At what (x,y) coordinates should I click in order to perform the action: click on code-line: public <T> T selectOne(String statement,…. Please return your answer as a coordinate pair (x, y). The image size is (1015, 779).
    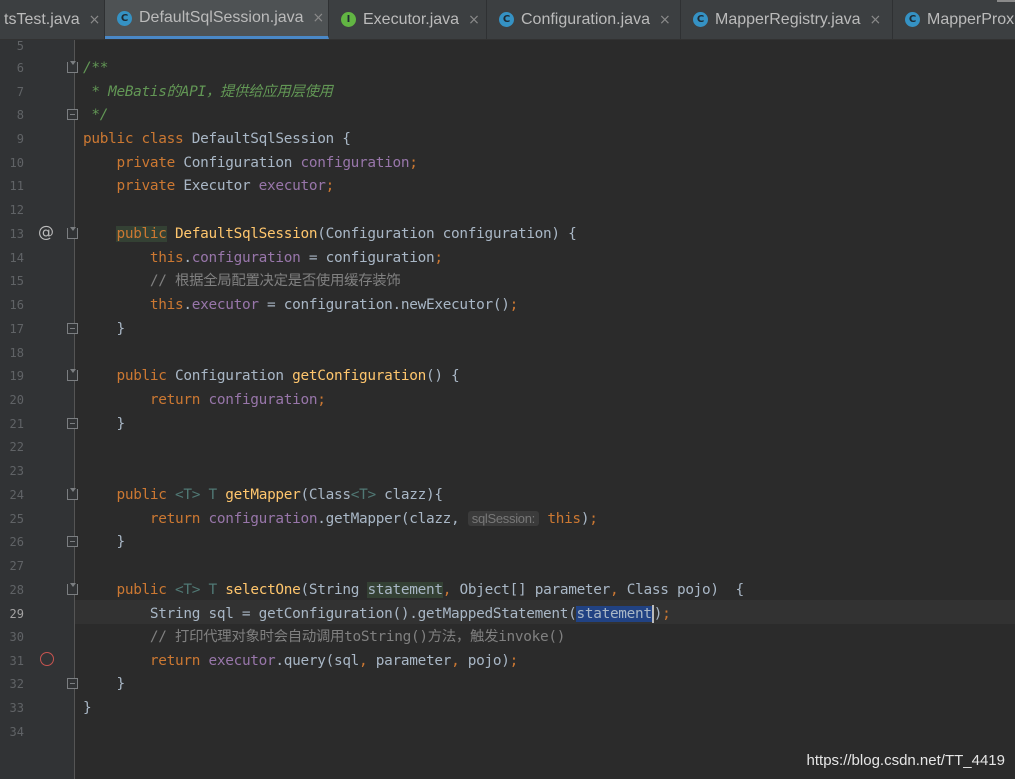
    Looking at the image, I should click on (413, 590).